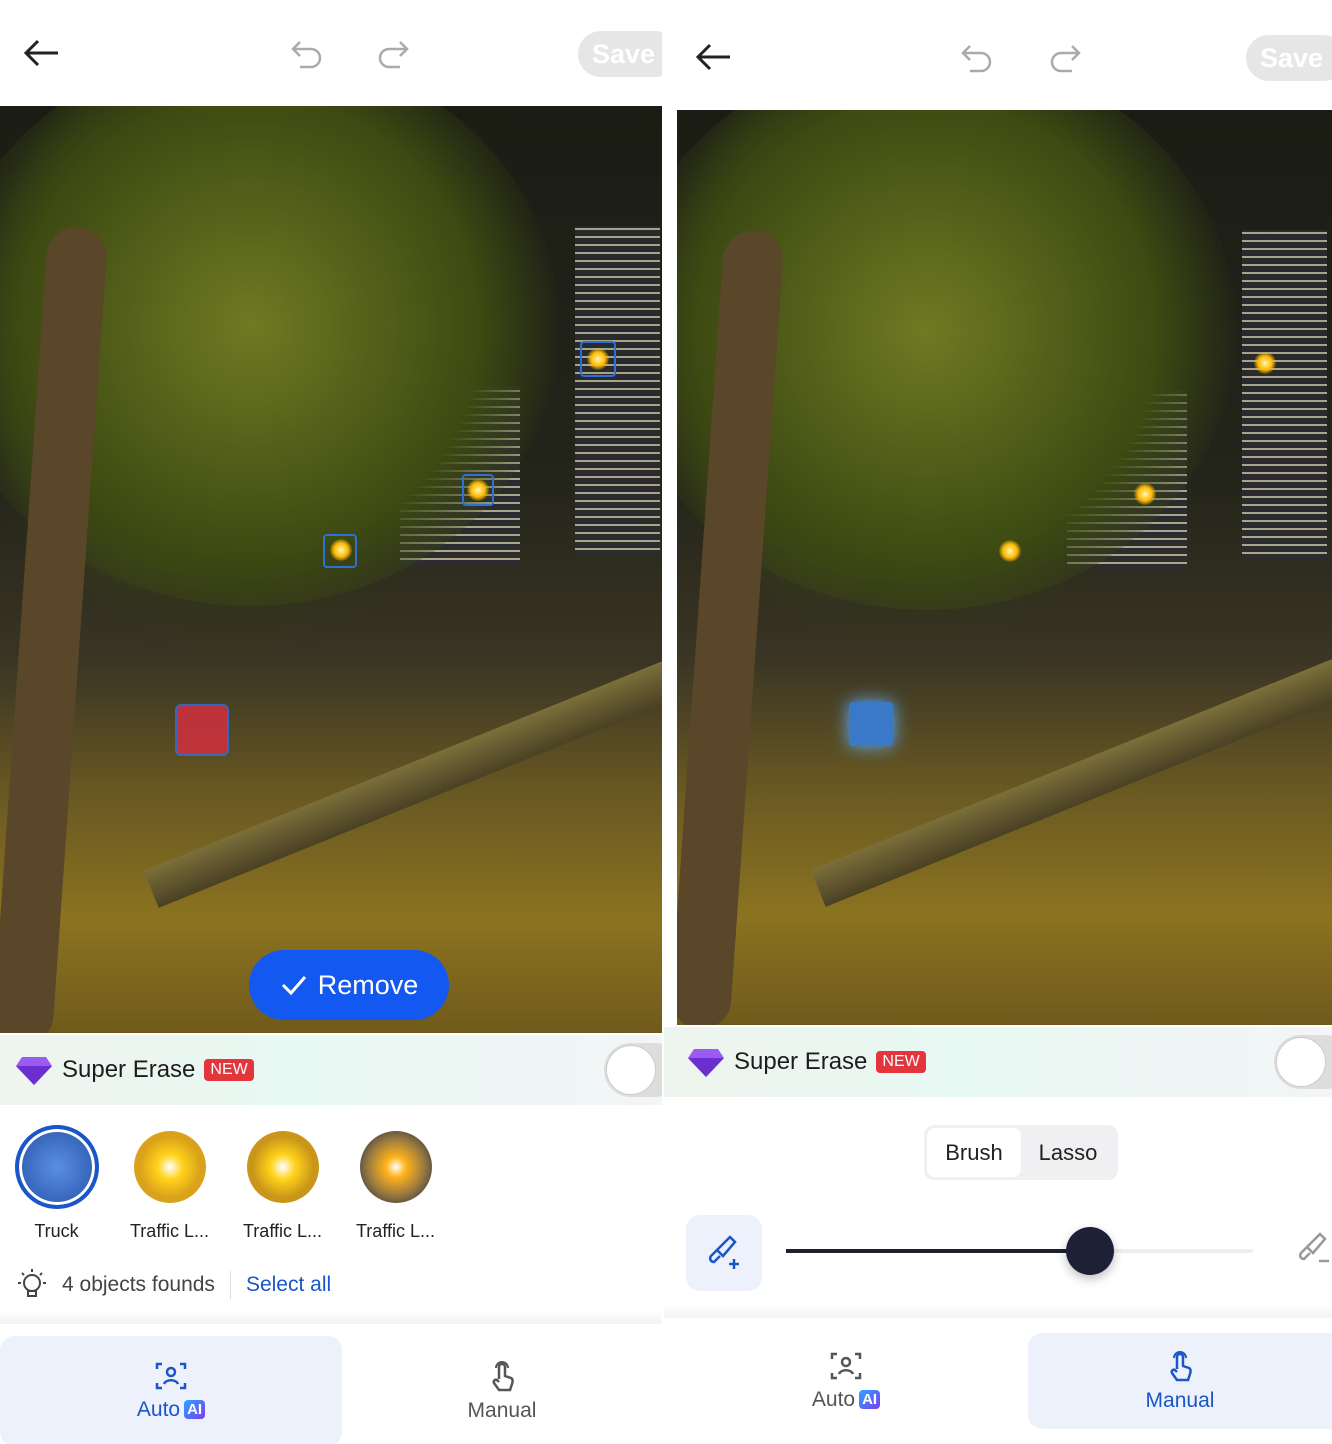 This screenshot has width=1332, height=1444. I want to click on object-item-truck: Truck, so click(56, 1183).